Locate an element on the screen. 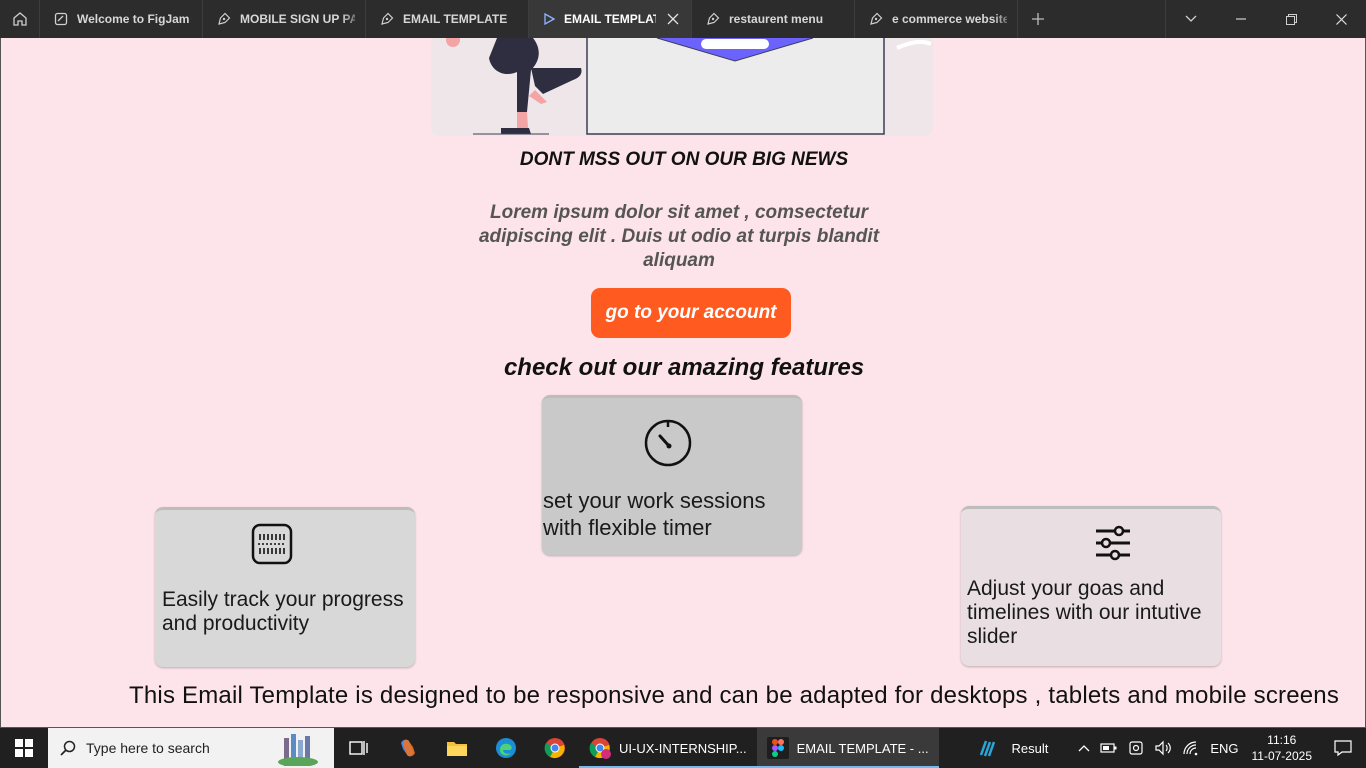 This screenshot has width=1366, height=768. cricket-icon is located at coordinates (988, 748).